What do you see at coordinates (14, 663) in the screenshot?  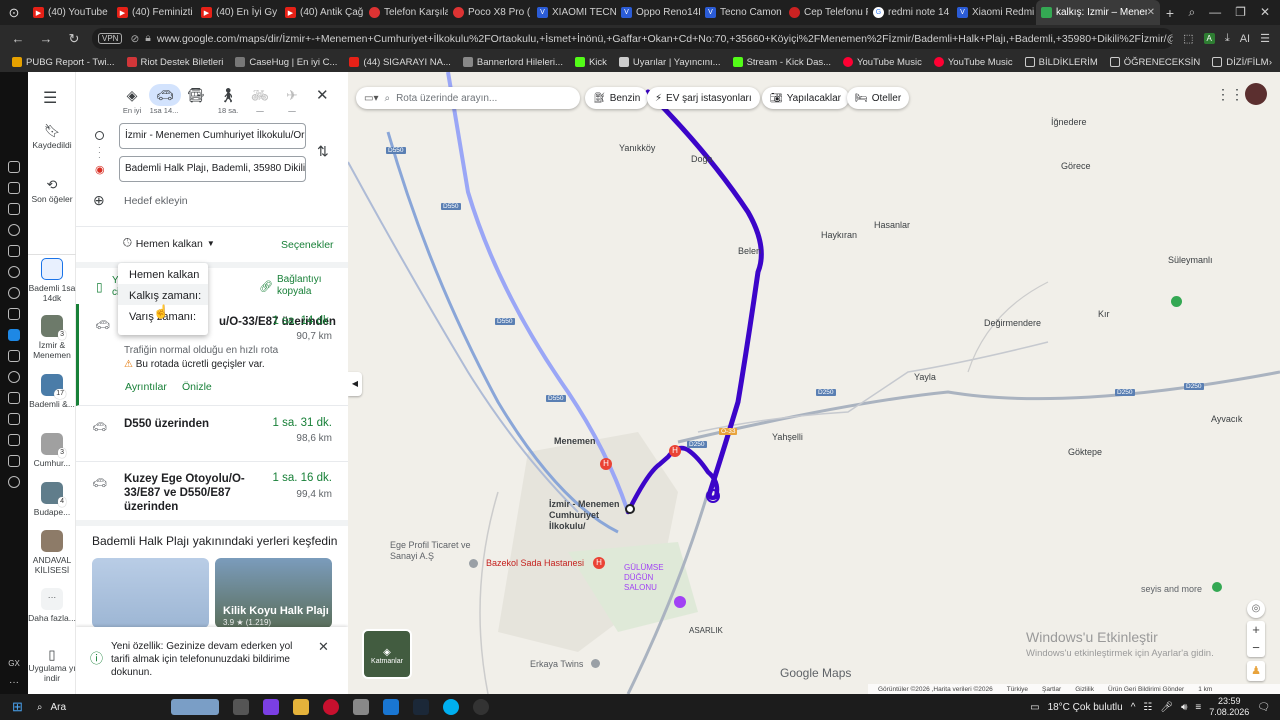 I see `gx-icon: GX` at bounding box center [14, 663].